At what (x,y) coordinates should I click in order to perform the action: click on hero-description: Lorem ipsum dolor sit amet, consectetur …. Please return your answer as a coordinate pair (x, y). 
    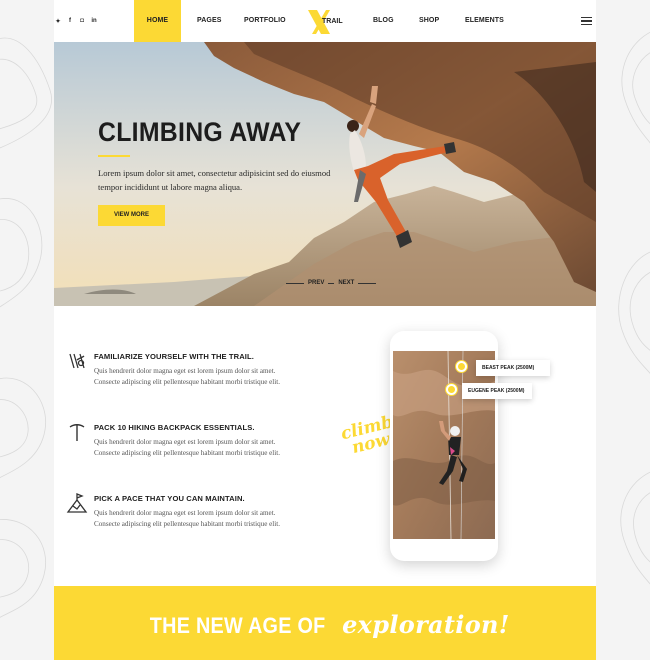
    Looking at the image, I should click on (214, 180).